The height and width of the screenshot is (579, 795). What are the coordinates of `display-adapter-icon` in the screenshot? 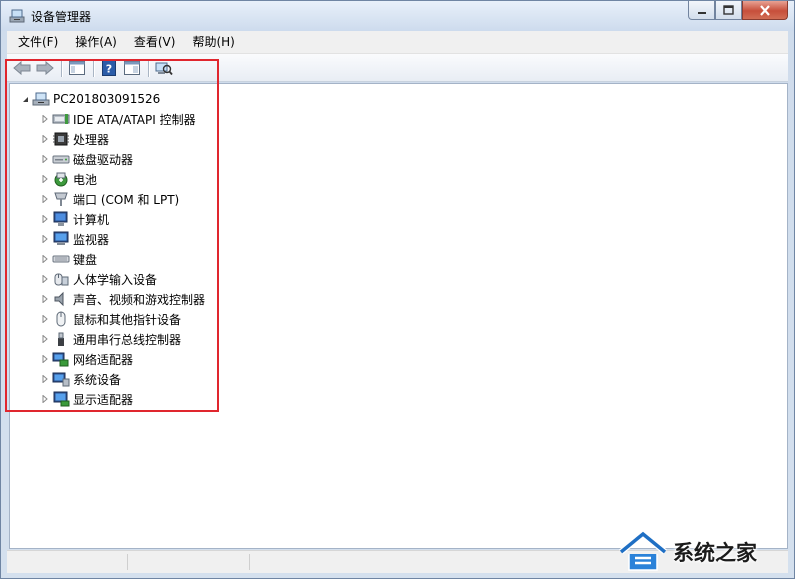 It's located at (61, 399).